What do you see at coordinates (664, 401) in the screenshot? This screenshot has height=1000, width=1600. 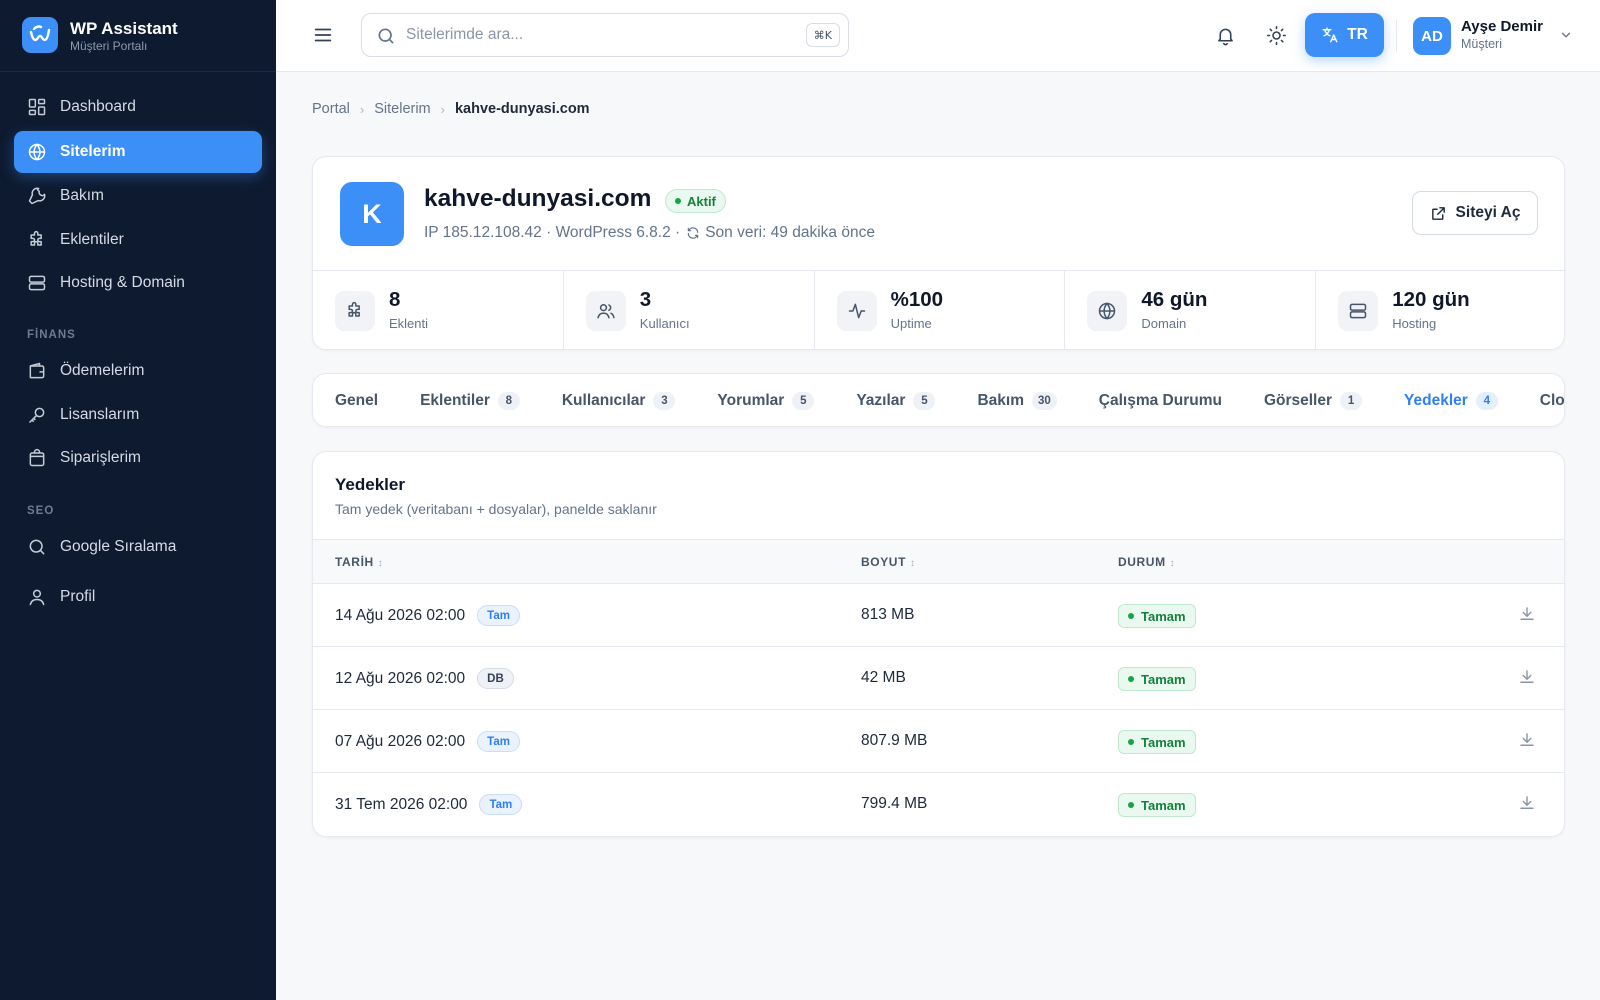 I see `tab-count: 3` at bounding box center [664, 401].